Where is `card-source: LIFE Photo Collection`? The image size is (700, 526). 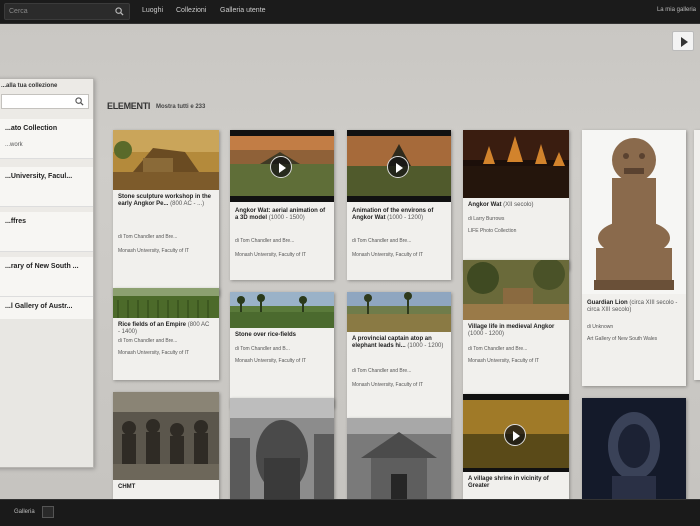
card-source: LIFE Photo Collection is located at coordinates (492, 231).